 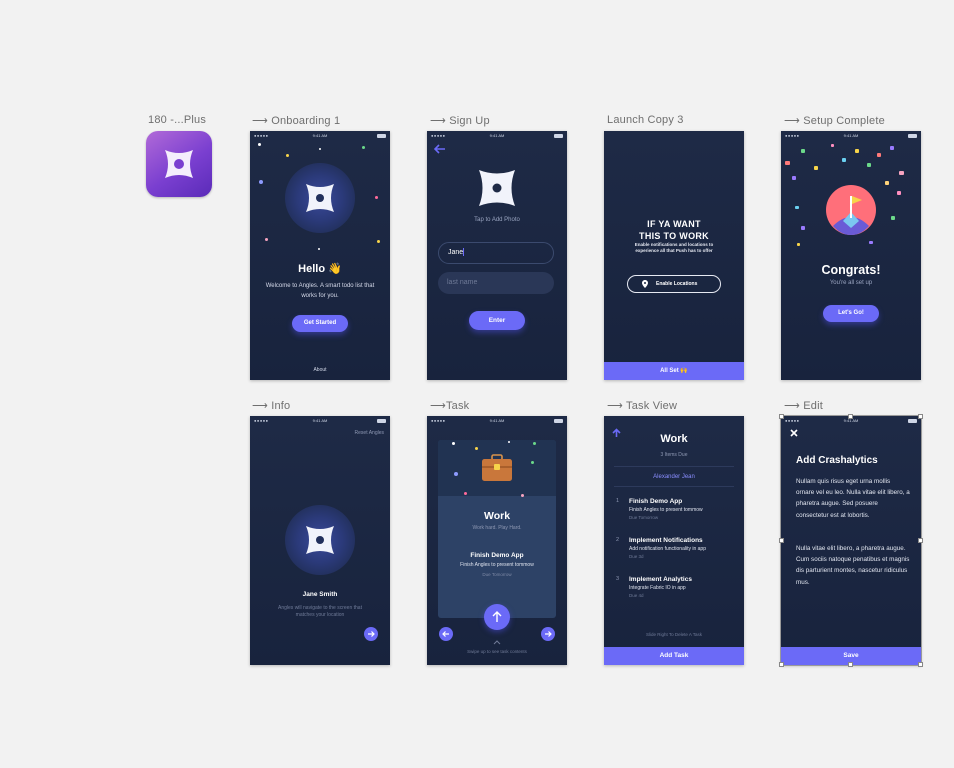 What do you see at coordinates (496, 283) in the screenshot?
I see `last-name-field: last name` at bounding box center [496, 283].